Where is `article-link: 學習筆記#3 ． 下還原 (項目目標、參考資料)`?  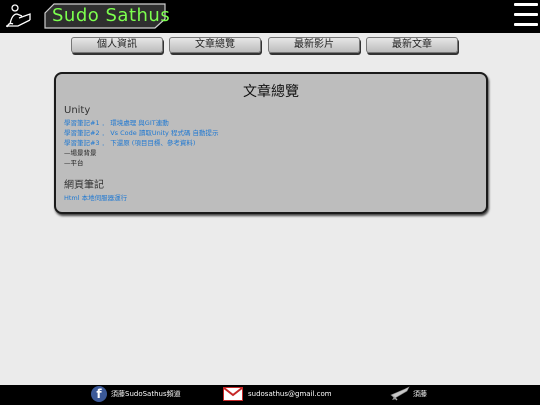
article-link: 學習筆記#3 ． 下還原 (項目目標、參考資料) is located at coordinates (129, 143).